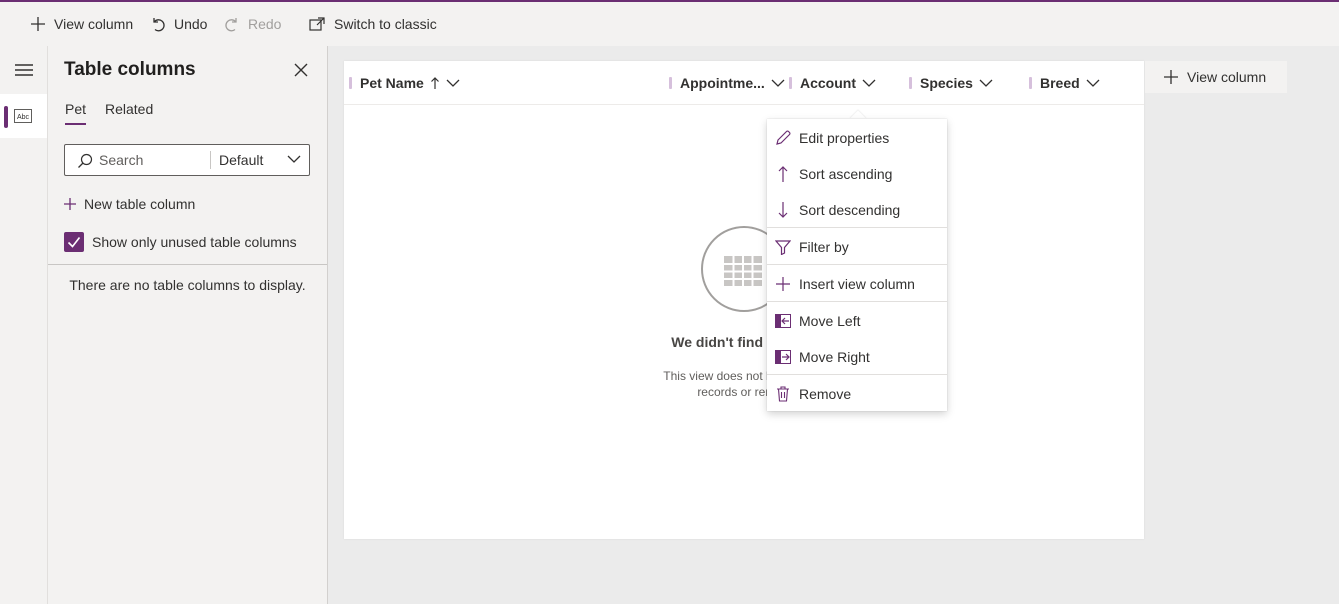  I want to click on undo-icon, so click(159, 25).